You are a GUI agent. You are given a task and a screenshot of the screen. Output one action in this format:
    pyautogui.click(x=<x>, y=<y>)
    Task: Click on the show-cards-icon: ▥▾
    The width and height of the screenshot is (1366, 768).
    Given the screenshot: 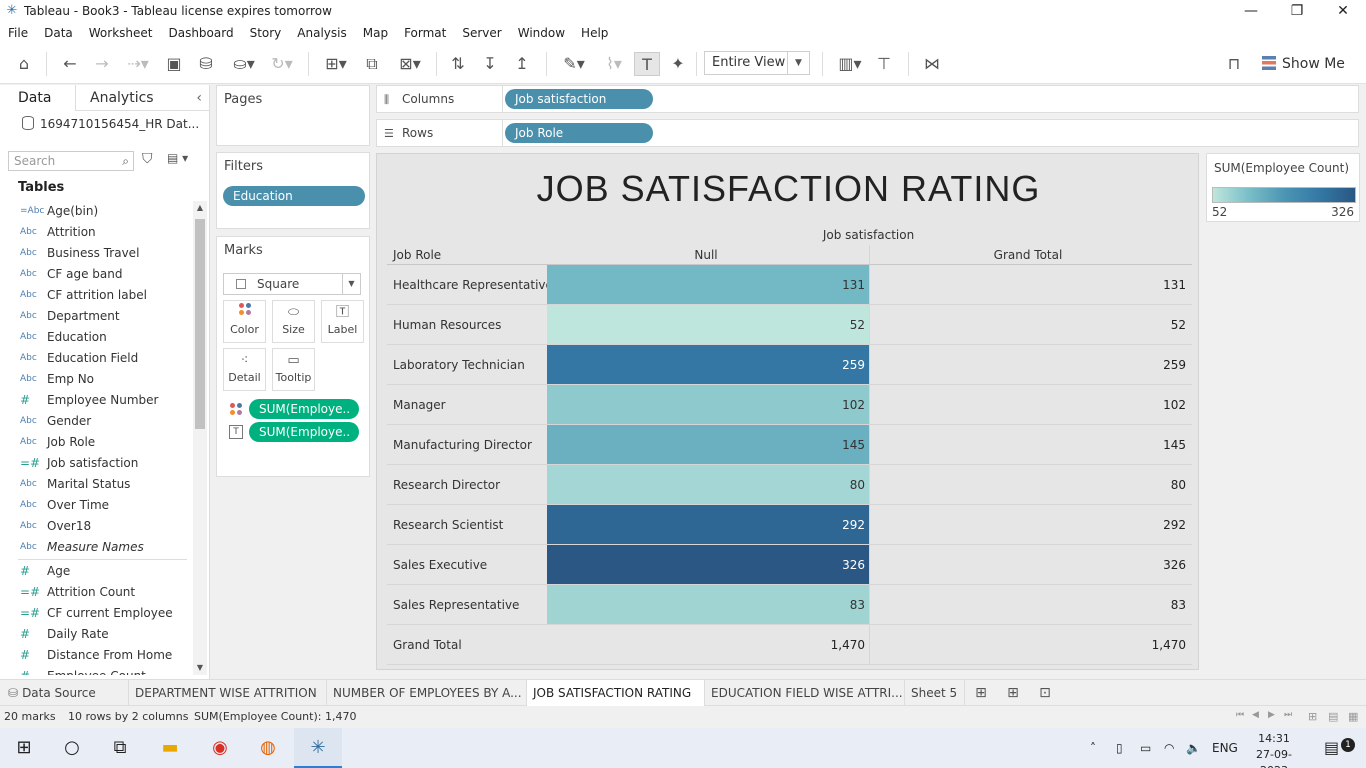 What is the action you would take?
    pyautogui.click(x=850, y=64)
    